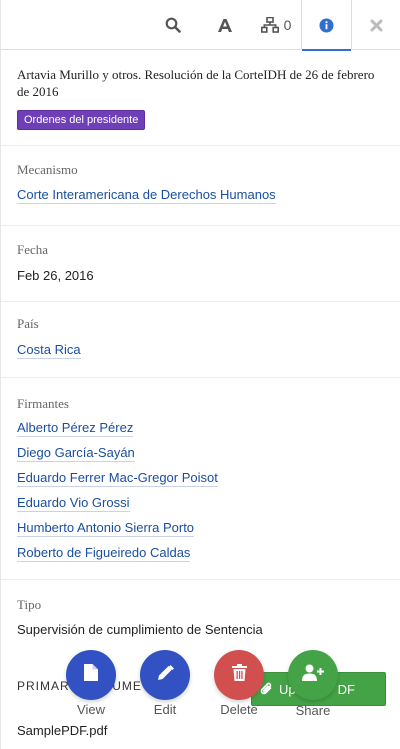 The image size is (400, 749). I want to click on tipo-value: Supervisión de cumplimiento de Sentencia, so click(140, 629).